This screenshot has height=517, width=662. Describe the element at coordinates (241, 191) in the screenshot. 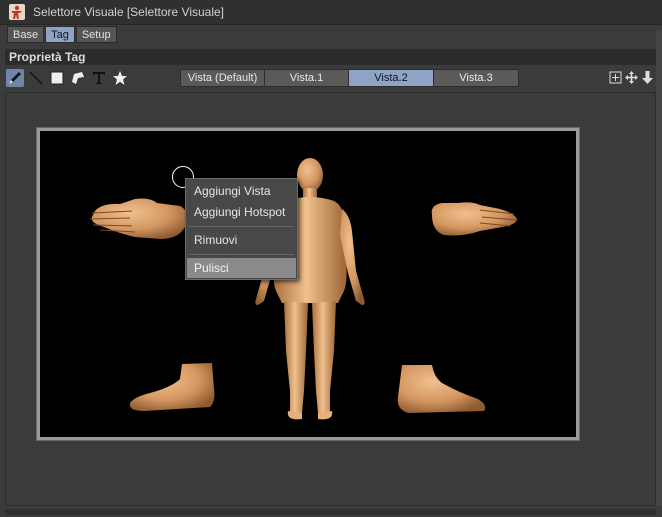

I see `menu-item-add-view: Aggiungi Vista` at that location.